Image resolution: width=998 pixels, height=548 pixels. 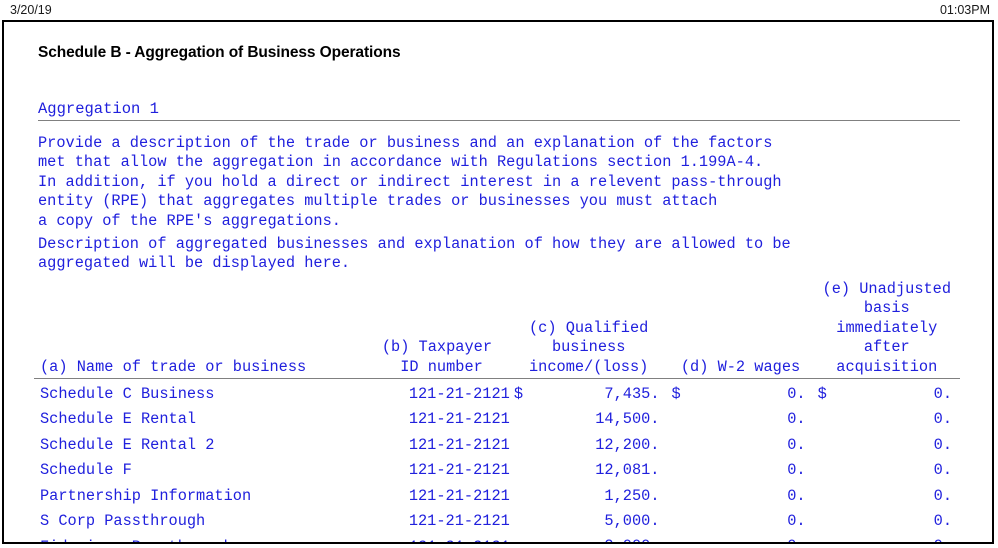 I want to click on table-cell-amount: $1,250., so click(x=589, y=493).